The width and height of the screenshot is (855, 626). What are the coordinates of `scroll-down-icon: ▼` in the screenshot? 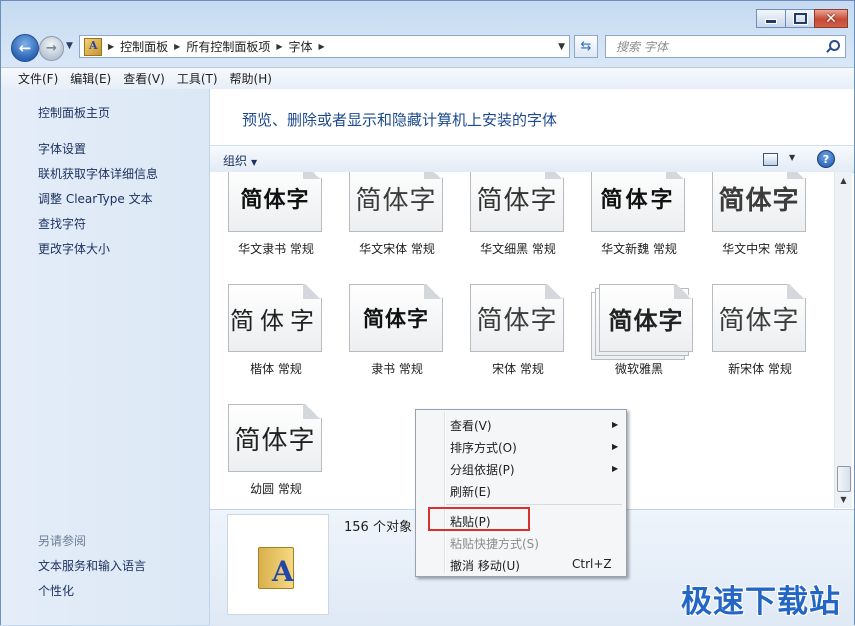 It's located at (843, 499).